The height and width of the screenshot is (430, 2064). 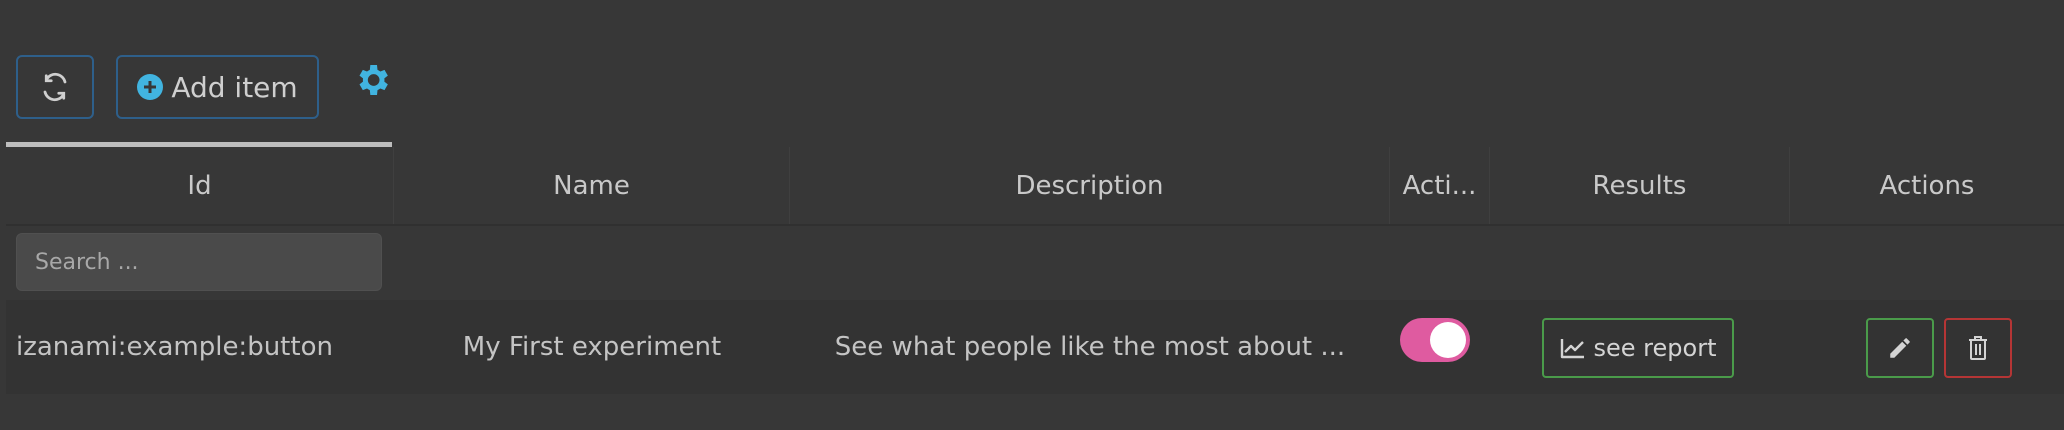 I want to click on column-header-actions: Actions, so click(x=1927, y=186).